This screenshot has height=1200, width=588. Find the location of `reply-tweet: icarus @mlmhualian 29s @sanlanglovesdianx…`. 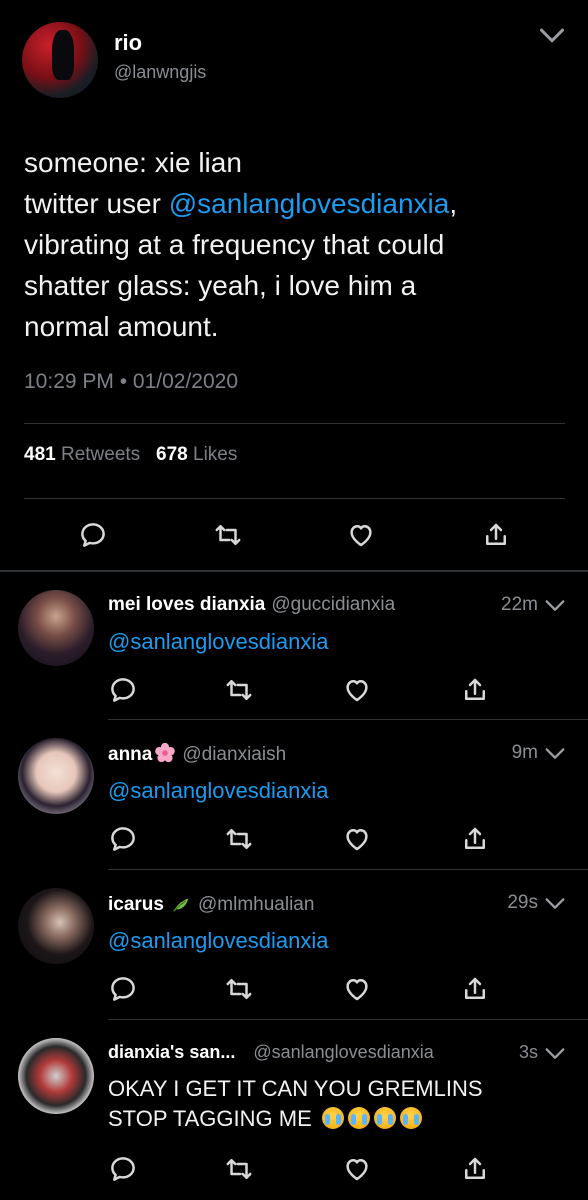

reply-tweet: icarus @mlmhualian 29s @sanlanglovesdianx… is located at coordinates (294, 945).